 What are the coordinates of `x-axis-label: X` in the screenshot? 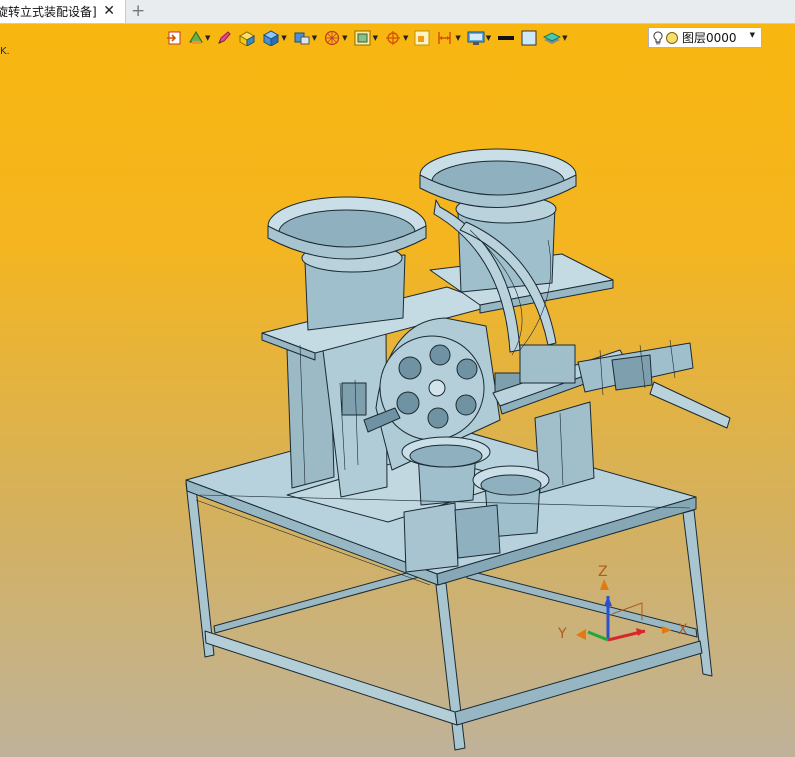 It's located at (683, 630).